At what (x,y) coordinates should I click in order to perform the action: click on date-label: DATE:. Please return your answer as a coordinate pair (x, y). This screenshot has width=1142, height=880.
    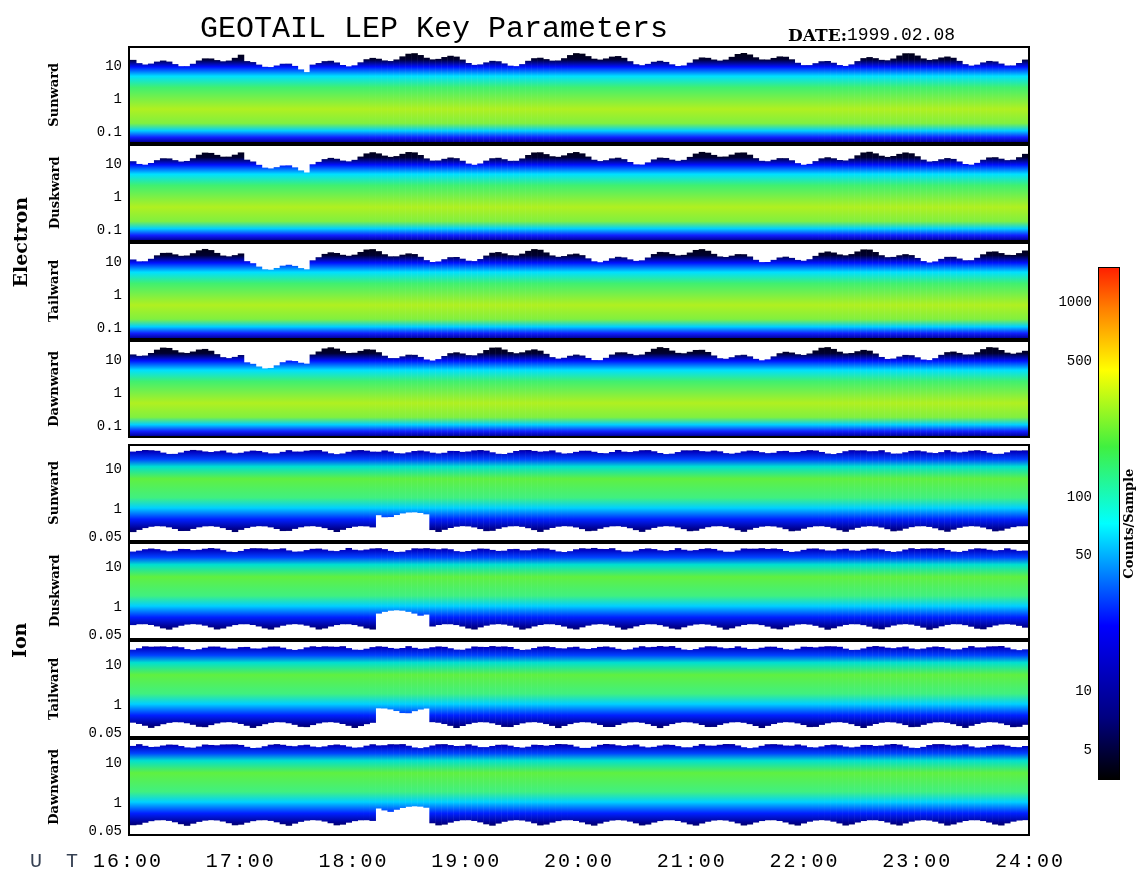
    Looking at the image, I should click on (817, 35).